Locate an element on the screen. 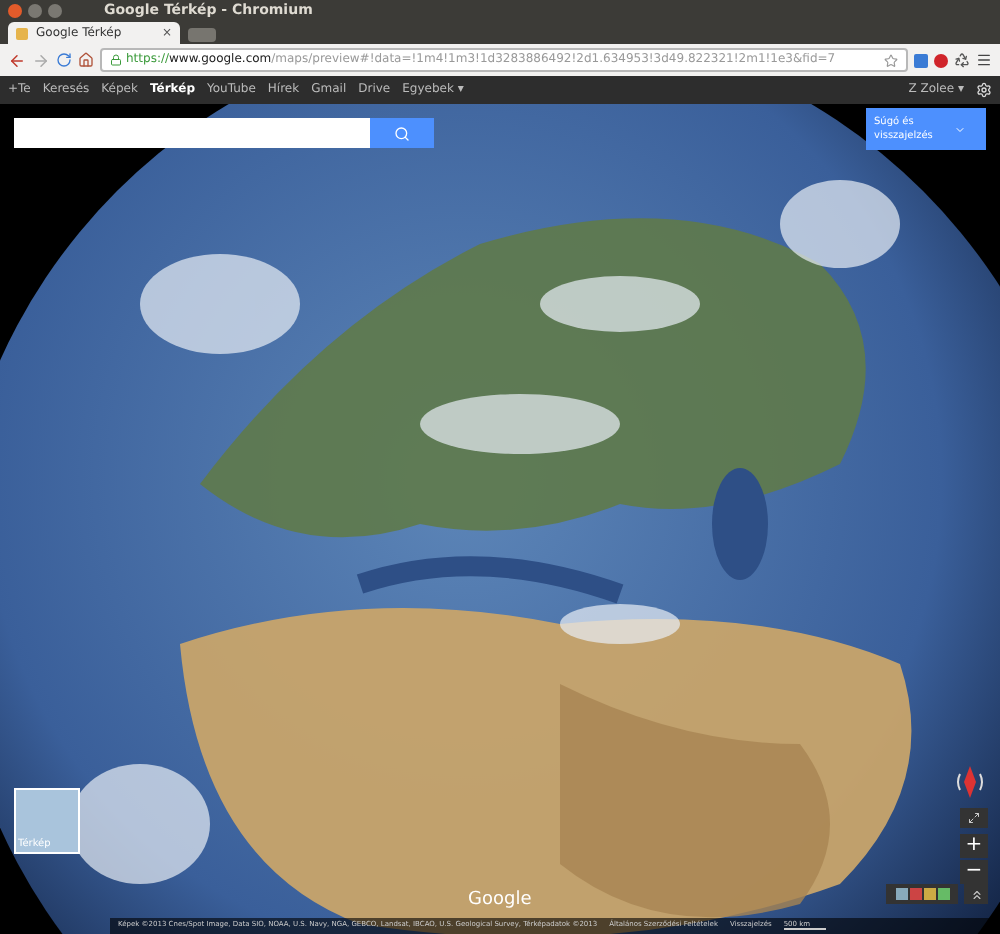  expand-button is located at coordinates (976, 894).